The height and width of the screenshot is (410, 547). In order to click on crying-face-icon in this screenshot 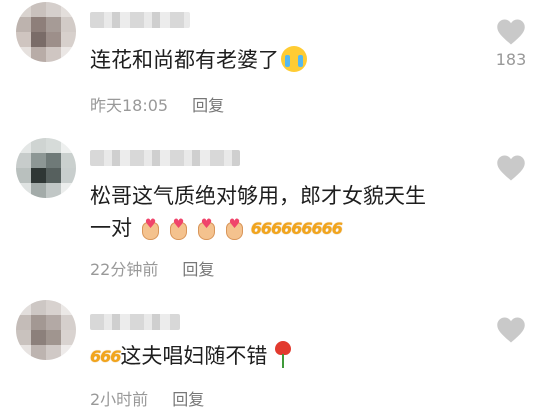, I will do `click(294, 59)`.